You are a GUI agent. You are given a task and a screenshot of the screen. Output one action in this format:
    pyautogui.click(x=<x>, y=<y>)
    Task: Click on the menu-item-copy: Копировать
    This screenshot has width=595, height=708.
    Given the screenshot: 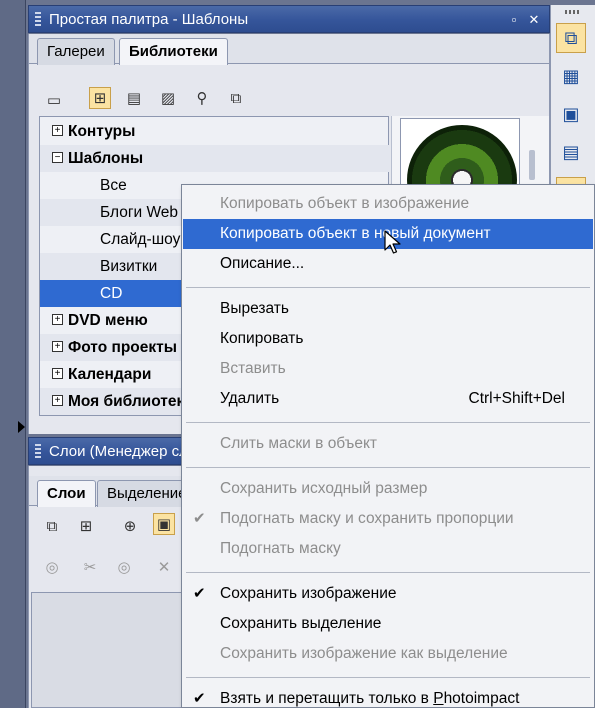 What is the action you would take?
    pyautogui.click(x=388, y=339)
    